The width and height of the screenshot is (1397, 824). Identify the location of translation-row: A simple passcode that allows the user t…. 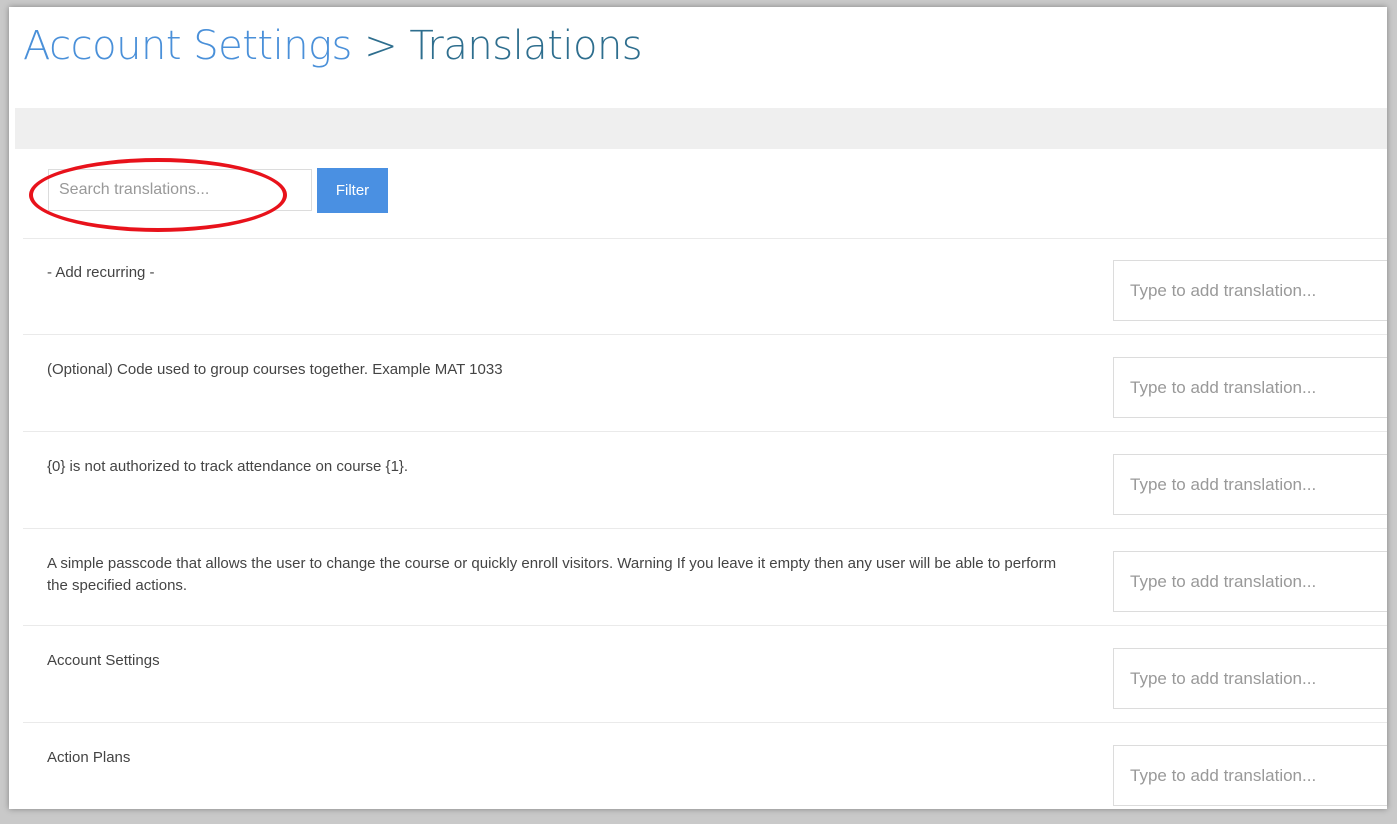
(705, 577).